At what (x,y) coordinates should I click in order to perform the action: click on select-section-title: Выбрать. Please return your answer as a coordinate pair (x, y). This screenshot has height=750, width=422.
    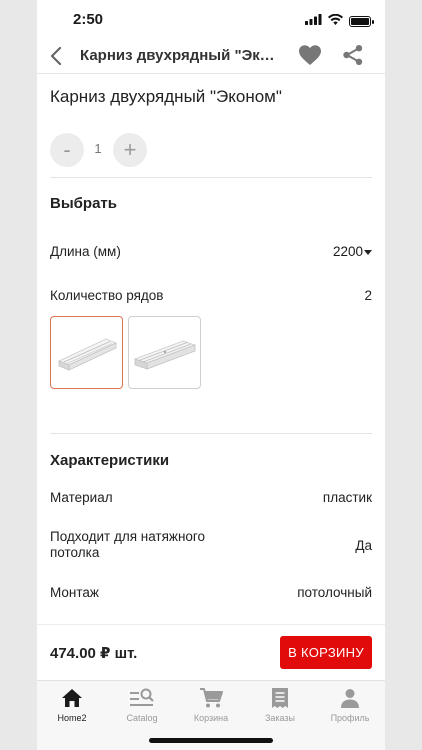
    Looking at the image, I should click on (83, 203).